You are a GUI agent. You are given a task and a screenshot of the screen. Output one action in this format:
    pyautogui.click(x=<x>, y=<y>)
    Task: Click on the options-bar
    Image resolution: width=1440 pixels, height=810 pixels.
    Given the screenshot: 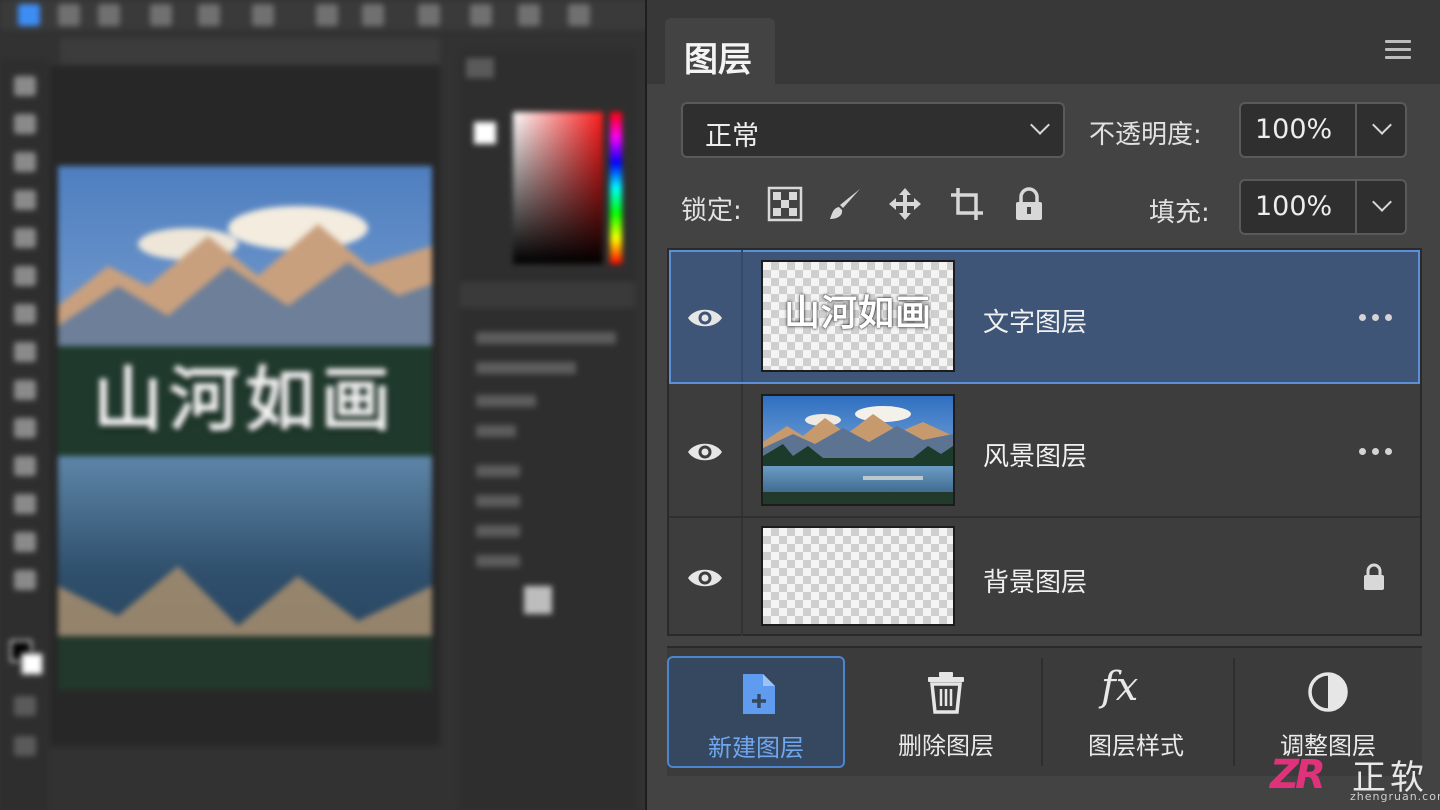 What is the action you would take?
    pyautogui.click(x=322, y=15)
    